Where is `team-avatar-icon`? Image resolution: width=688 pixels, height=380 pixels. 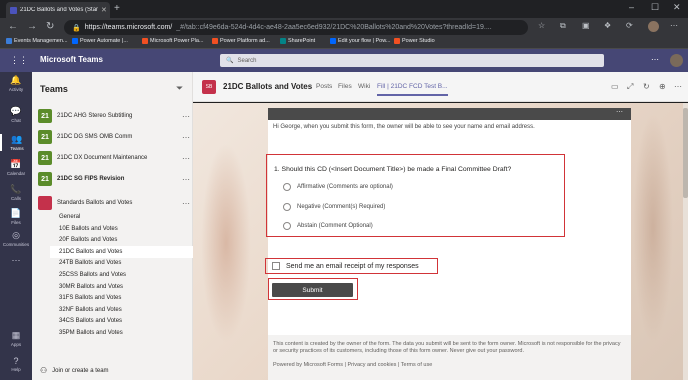 team-avatar-icon is located at coordinates (45, 203).